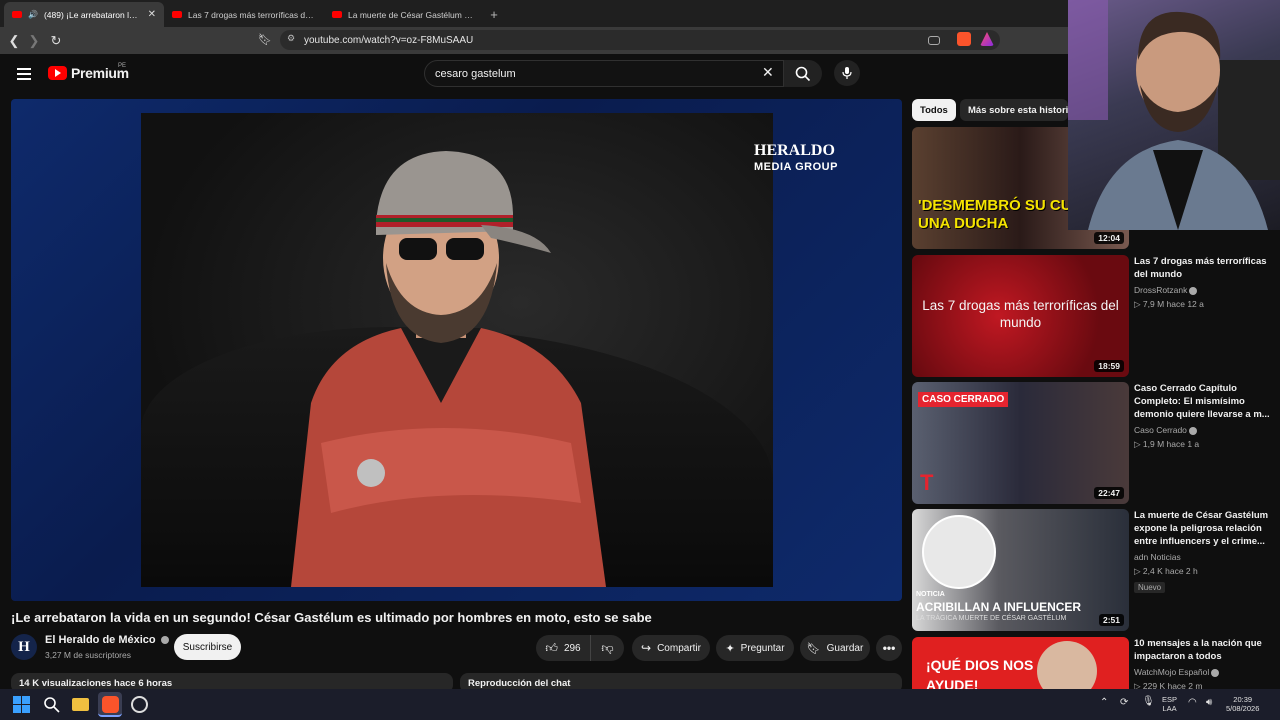 Image resolution: width=1280 pixels, height=720 pixels. Describe the element at coordinates (963, 399) in the screenshot. I see `thumbnail-text: CASO CERRADO` at that location.